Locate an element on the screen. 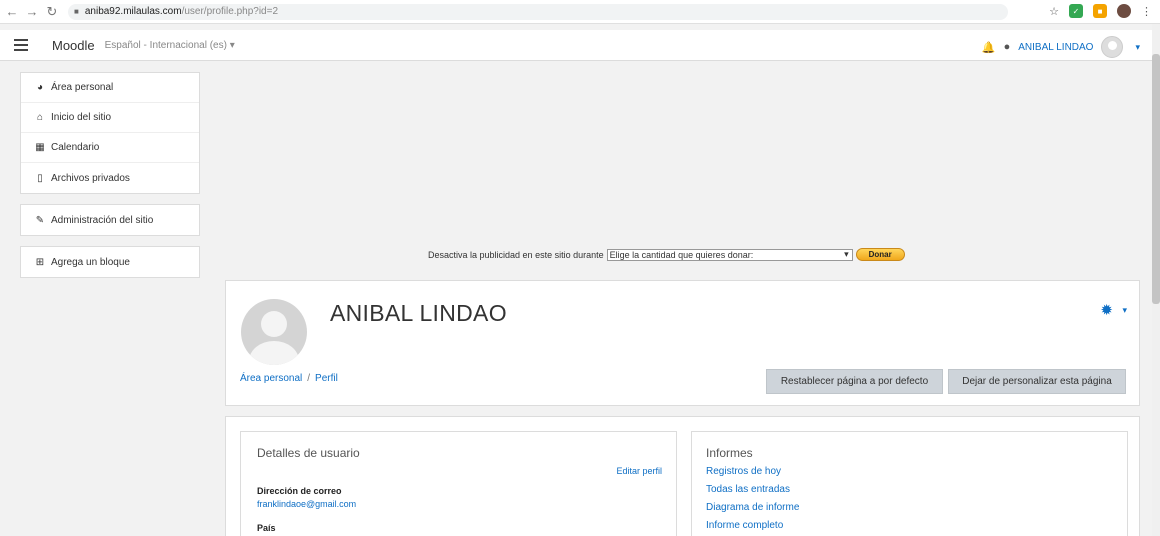 The image size is (1160, 536). report-link-all-entries: Todas las entradas is located at coordinates (748, 489).